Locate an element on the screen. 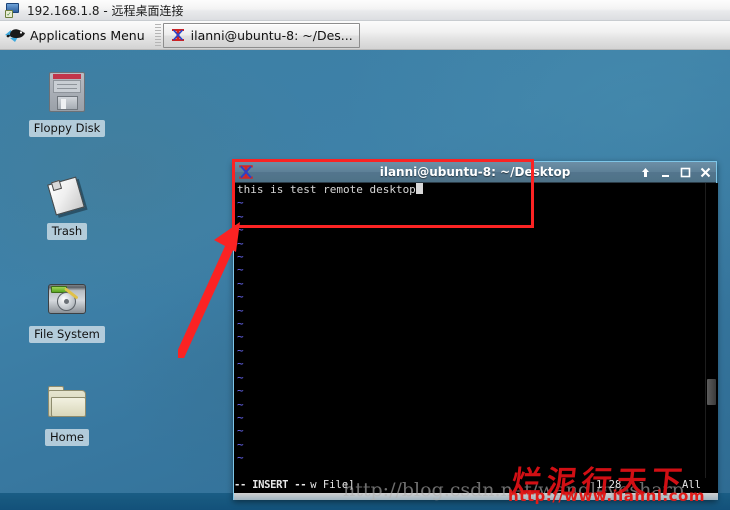 This screenshot has width=730, height=510. vim-line-text: this is test remote desktop is located at coordinates (326, 189).